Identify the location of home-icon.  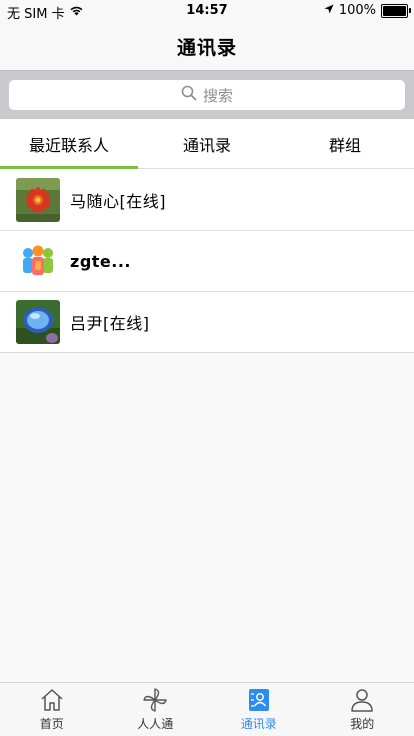
(52, 700).